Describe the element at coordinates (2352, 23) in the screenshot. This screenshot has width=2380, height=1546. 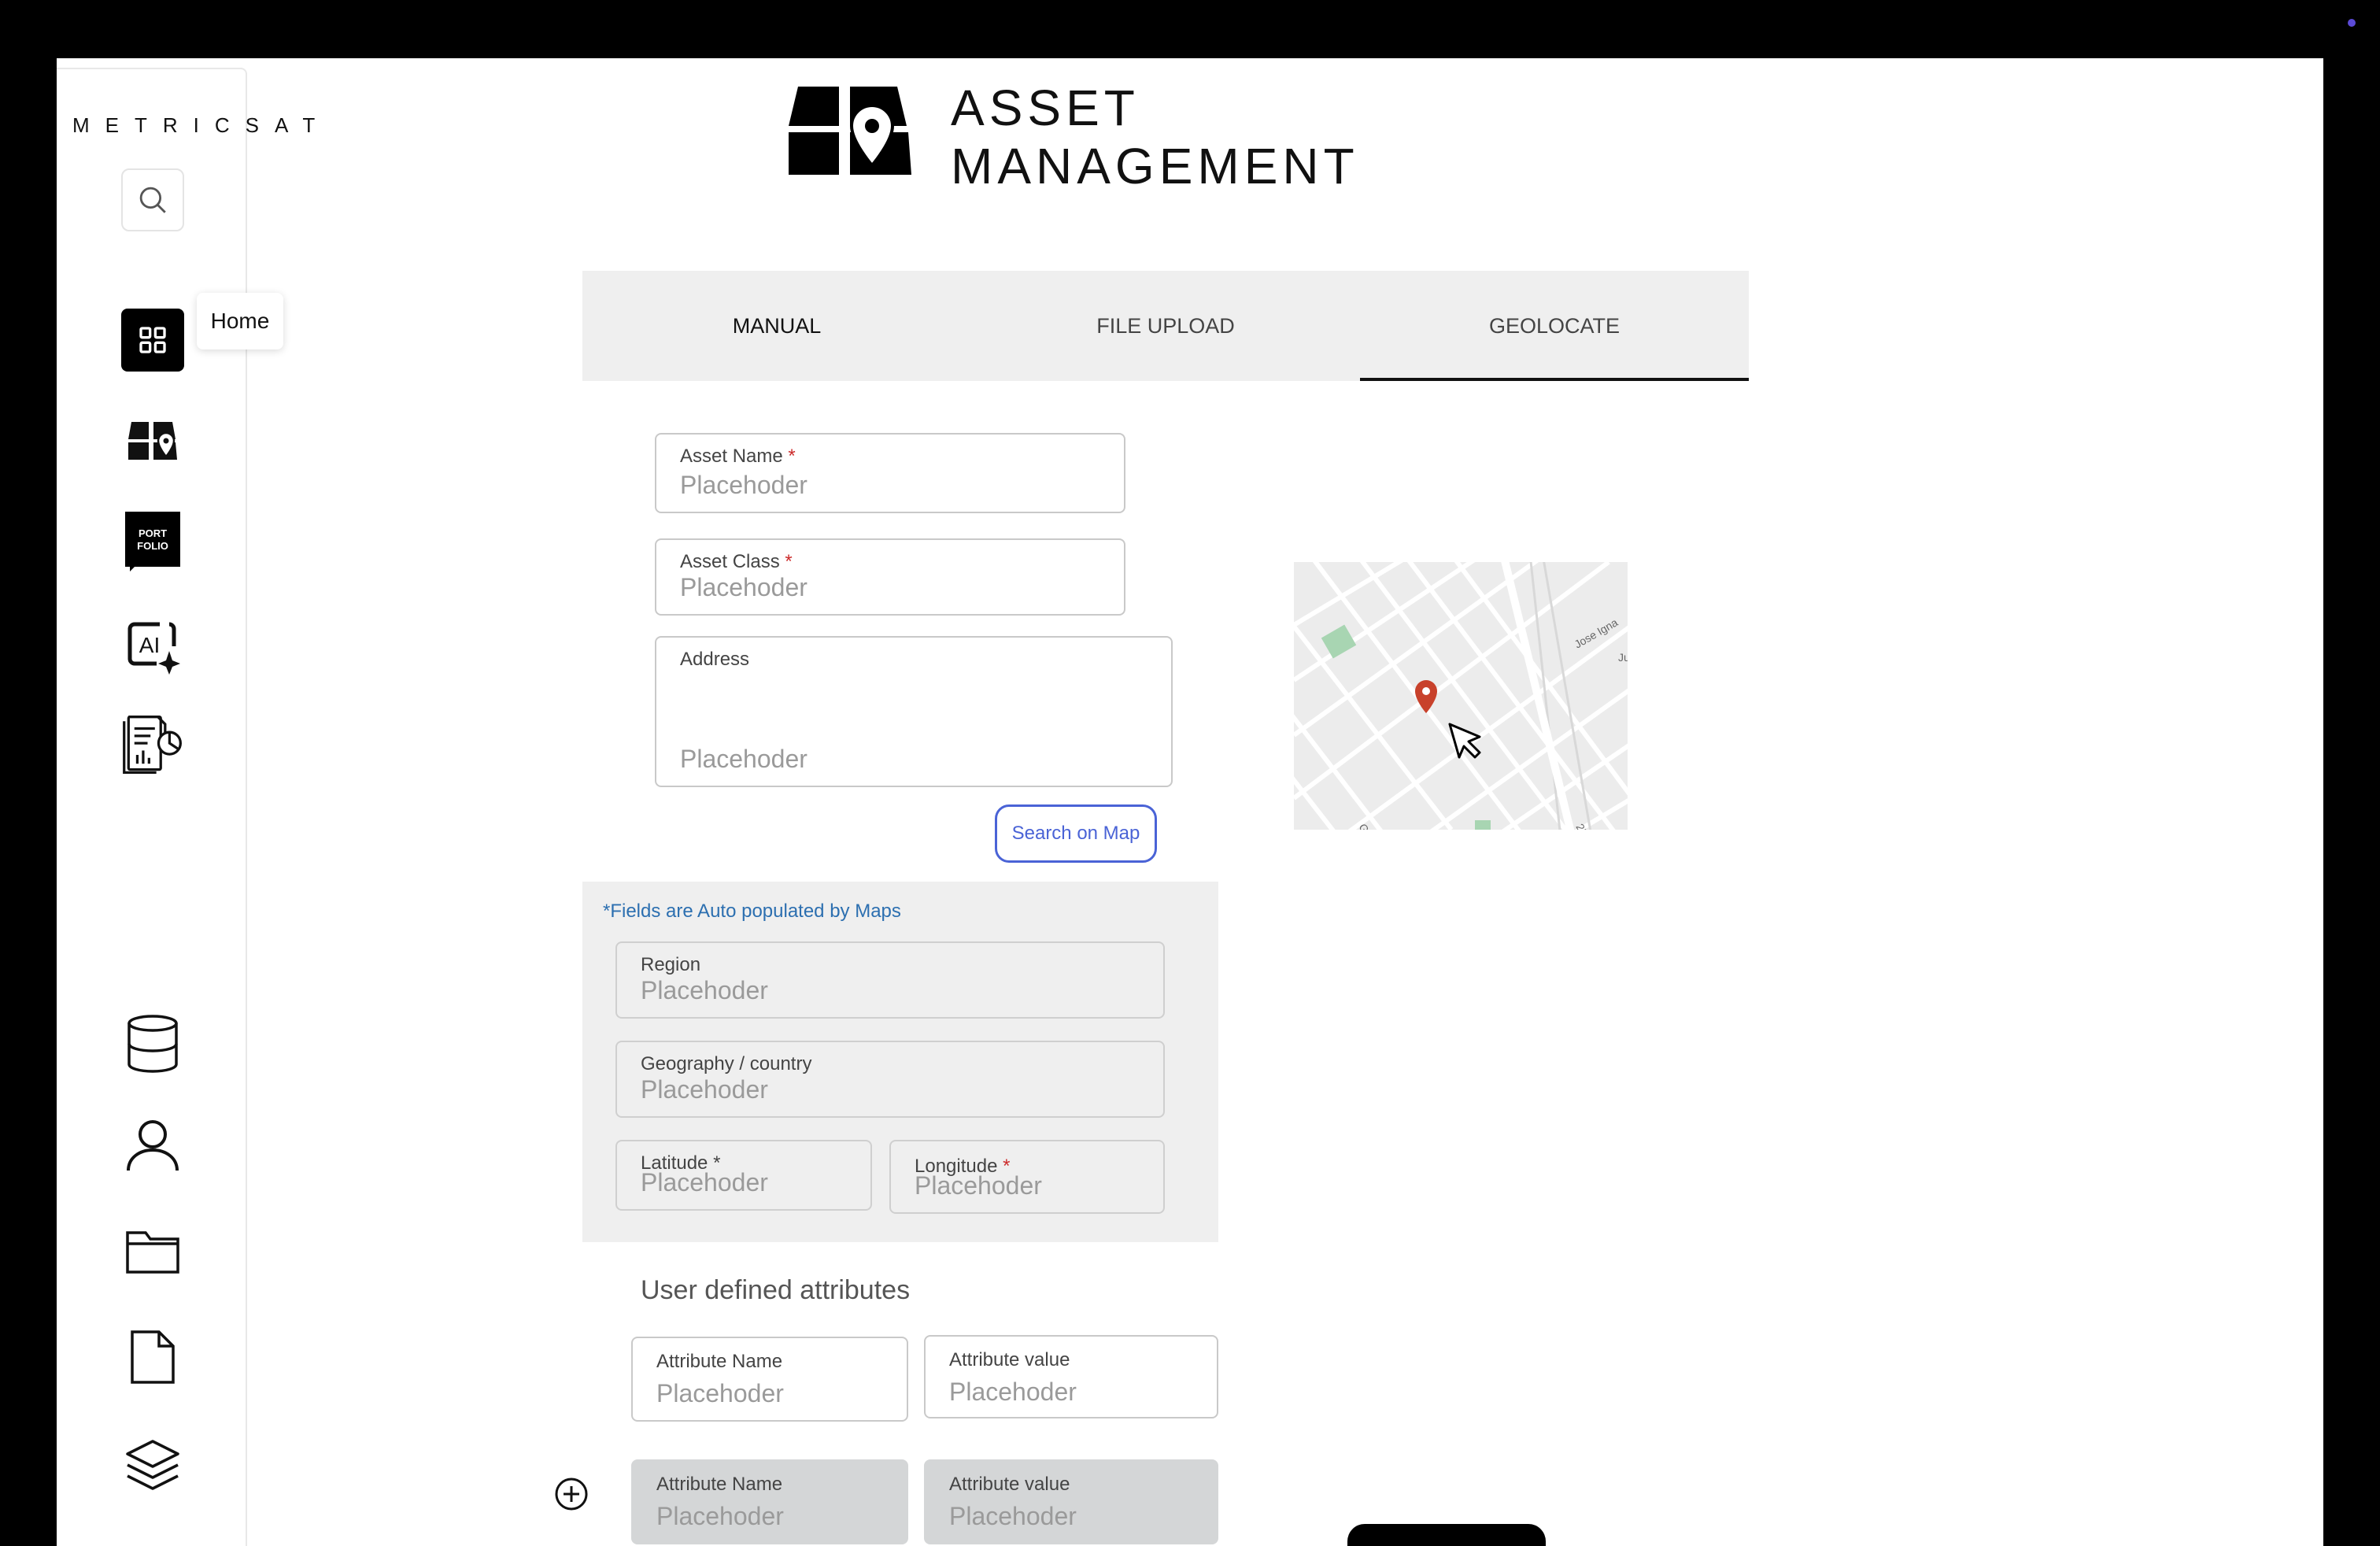
I see `status-dot` at that location.